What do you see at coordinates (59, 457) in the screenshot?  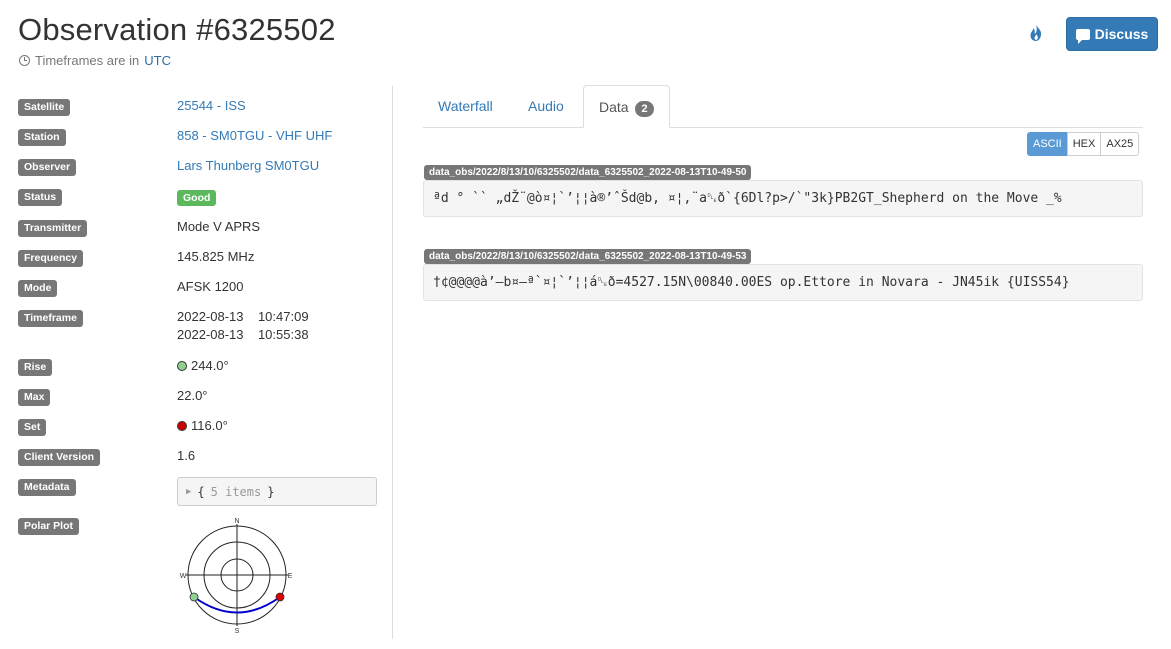 I see `client-version-label: Client Version` at bounding box center [59, 457].